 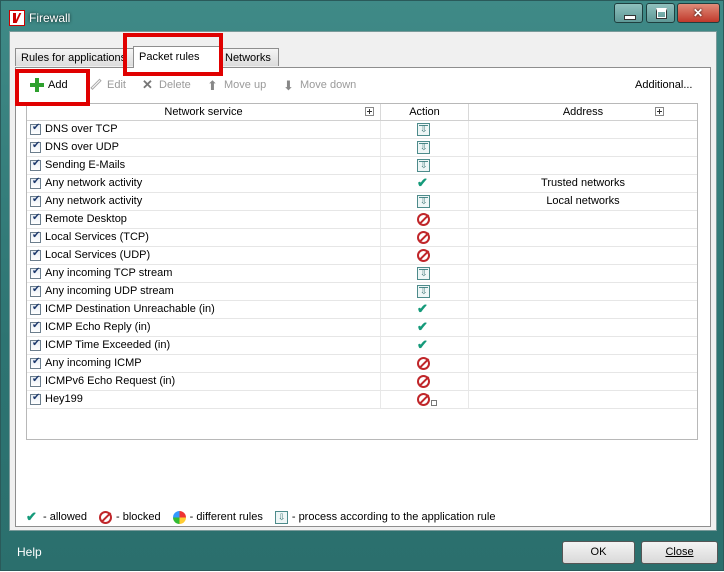 I want to click on allowed-check-icon, so click(x=423, y=309).